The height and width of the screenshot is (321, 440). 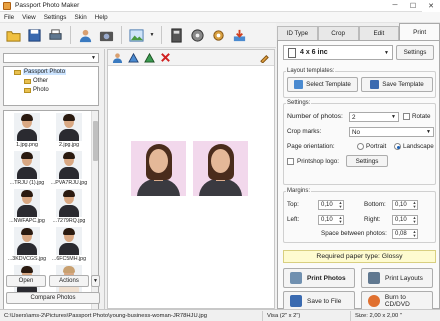 I want to click on save-template-button: Save Template, so click(x=397, y=84).